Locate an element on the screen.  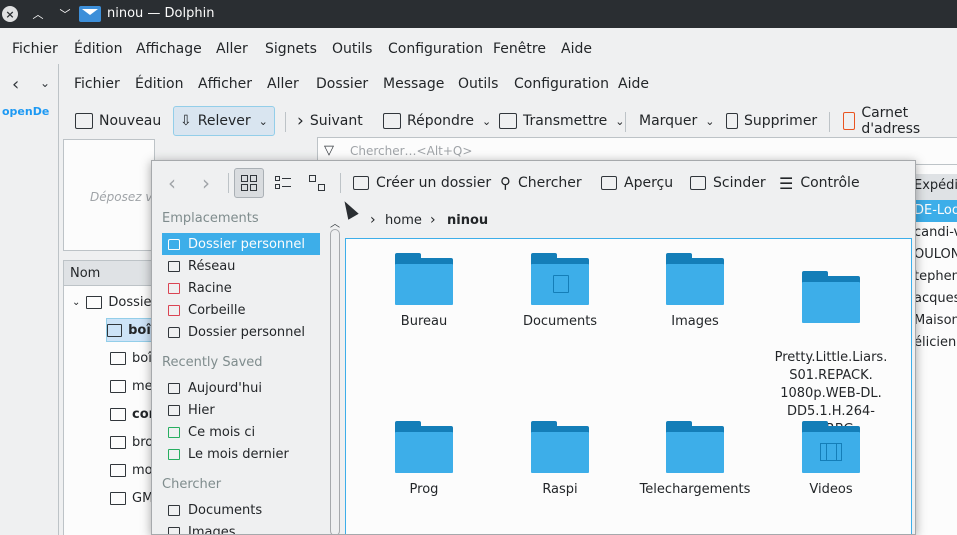
sender-column-header: Expédite is located at coordinates (935, 187).